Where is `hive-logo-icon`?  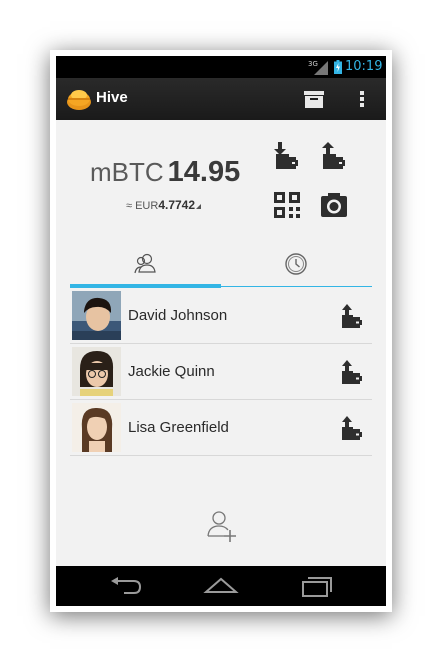
hive-logo-icon is located at coordinates (79, 99).